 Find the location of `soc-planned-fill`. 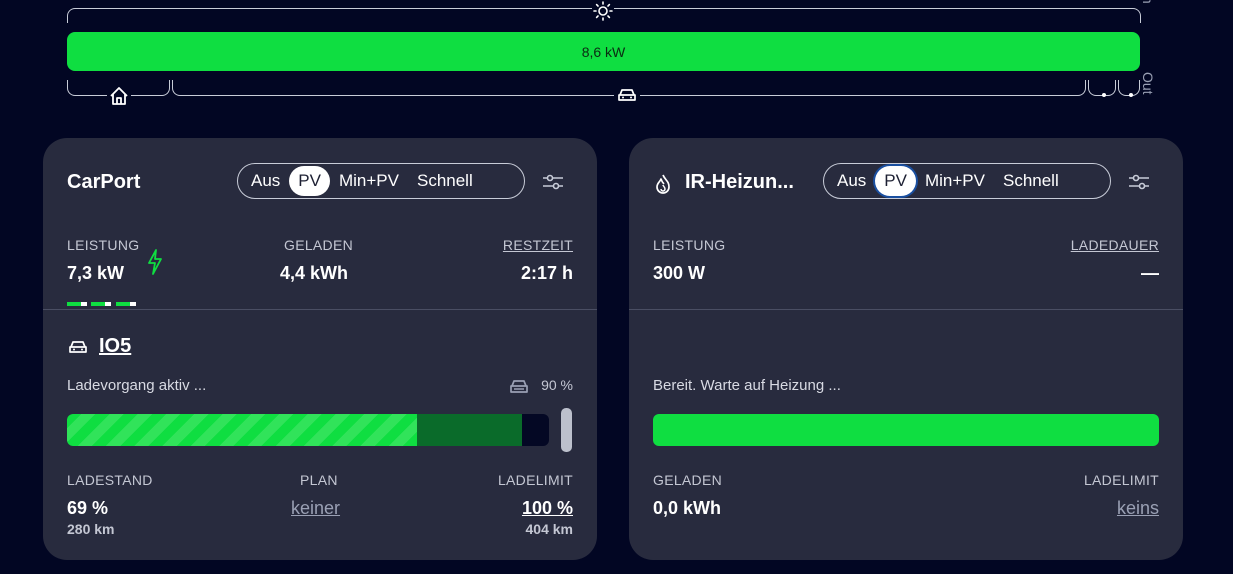

soc-planned-fill is located at coordinates (469, 430).